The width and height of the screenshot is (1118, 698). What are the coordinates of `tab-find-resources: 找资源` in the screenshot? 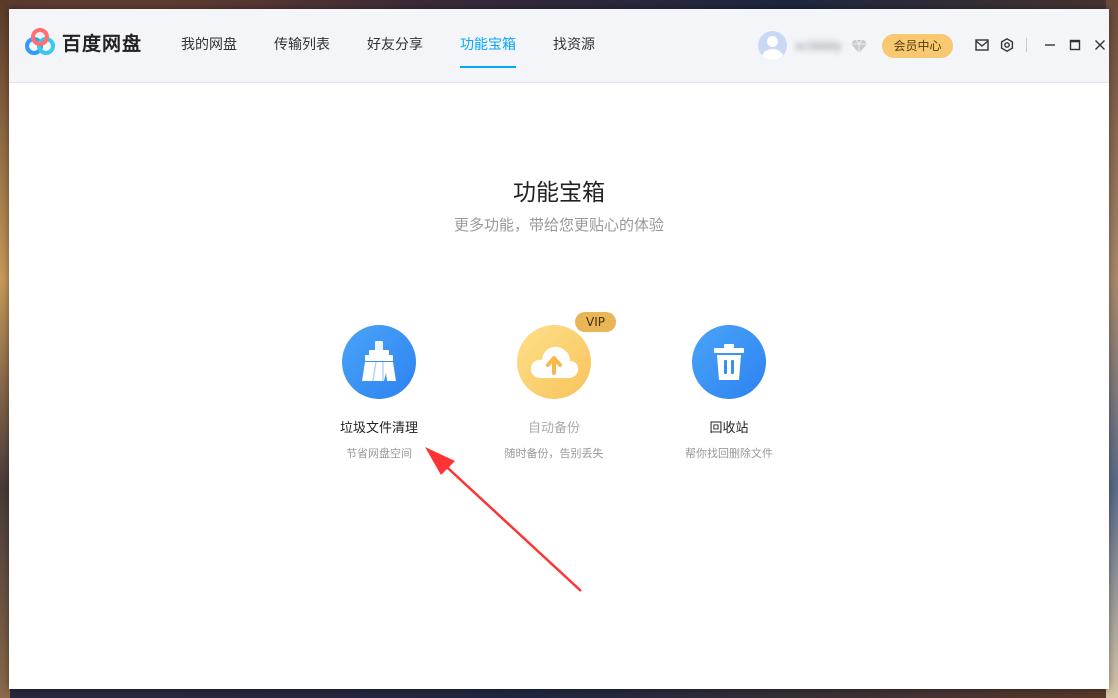 It's located at (574, 46).